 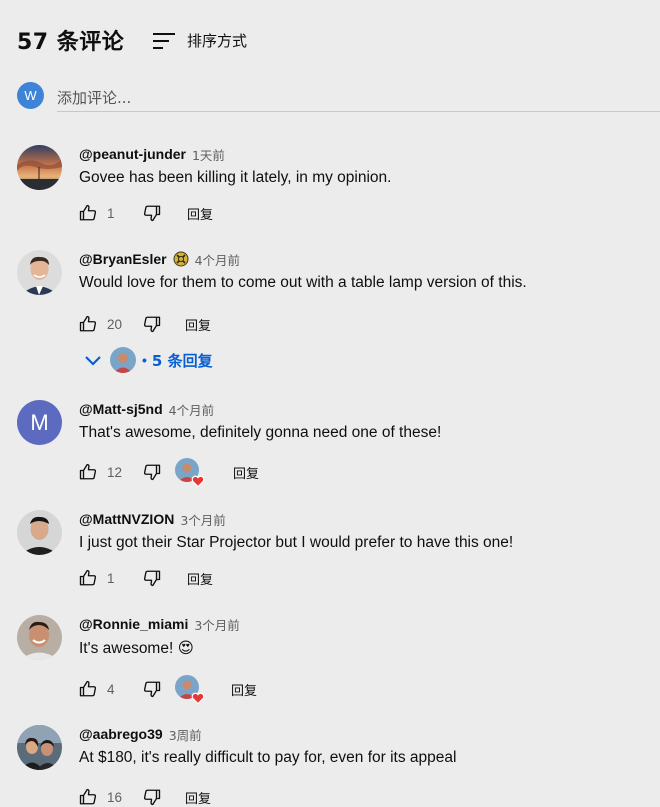 I want to click on comments-header: 57 条评论, so click(x=70, y=40).